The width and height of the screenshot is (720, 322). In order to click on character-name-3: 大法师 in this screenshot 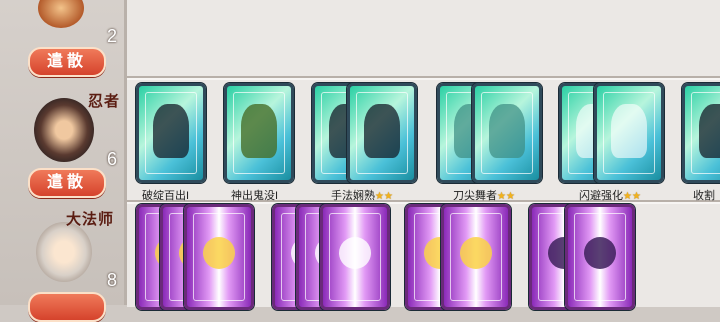, I will do `click(90, 220)`.